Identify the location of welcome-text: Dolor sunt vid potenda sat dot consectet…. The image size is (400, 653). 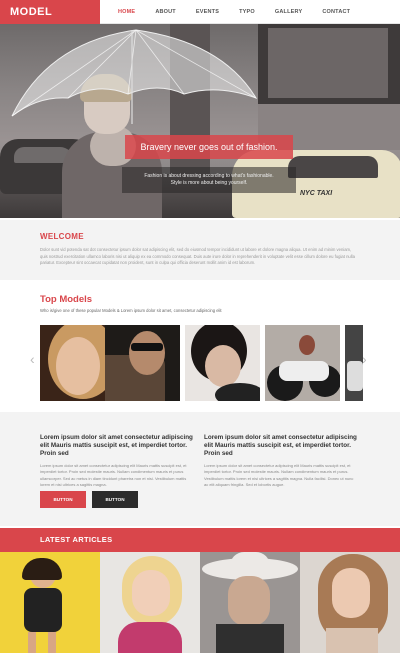
(197, 256).